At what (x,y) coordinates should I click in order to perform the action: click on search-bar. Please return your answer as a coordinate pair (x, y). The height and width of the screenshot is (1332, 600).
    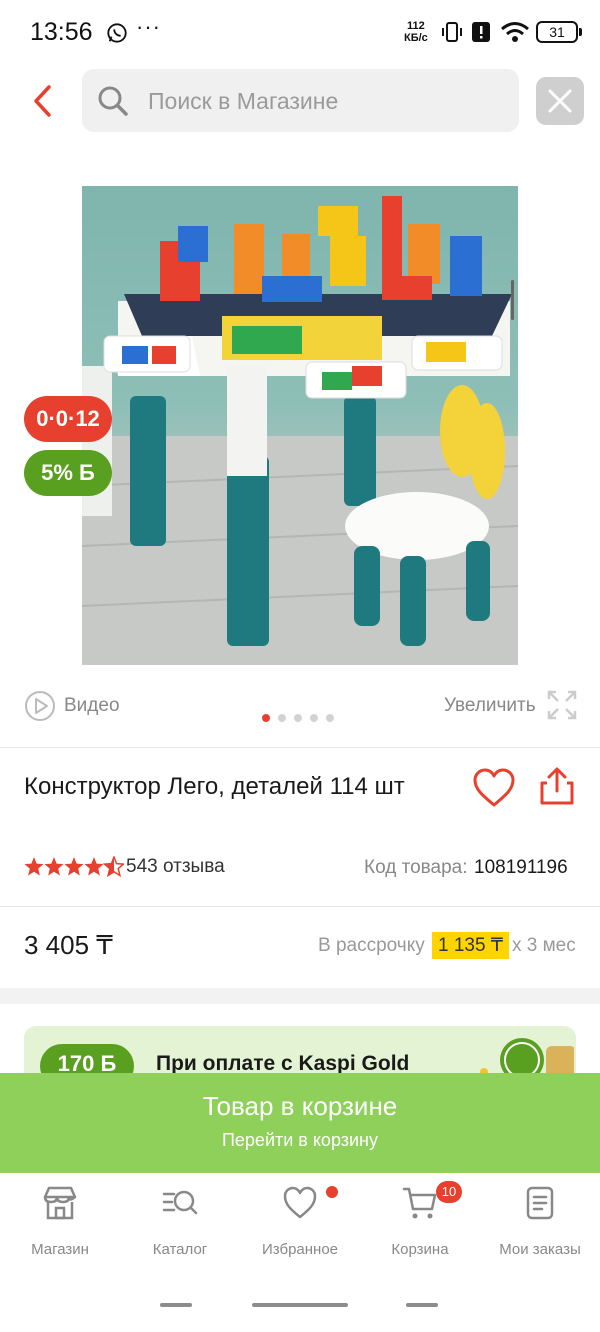
    Looking at the image, I should click on (300, 100).